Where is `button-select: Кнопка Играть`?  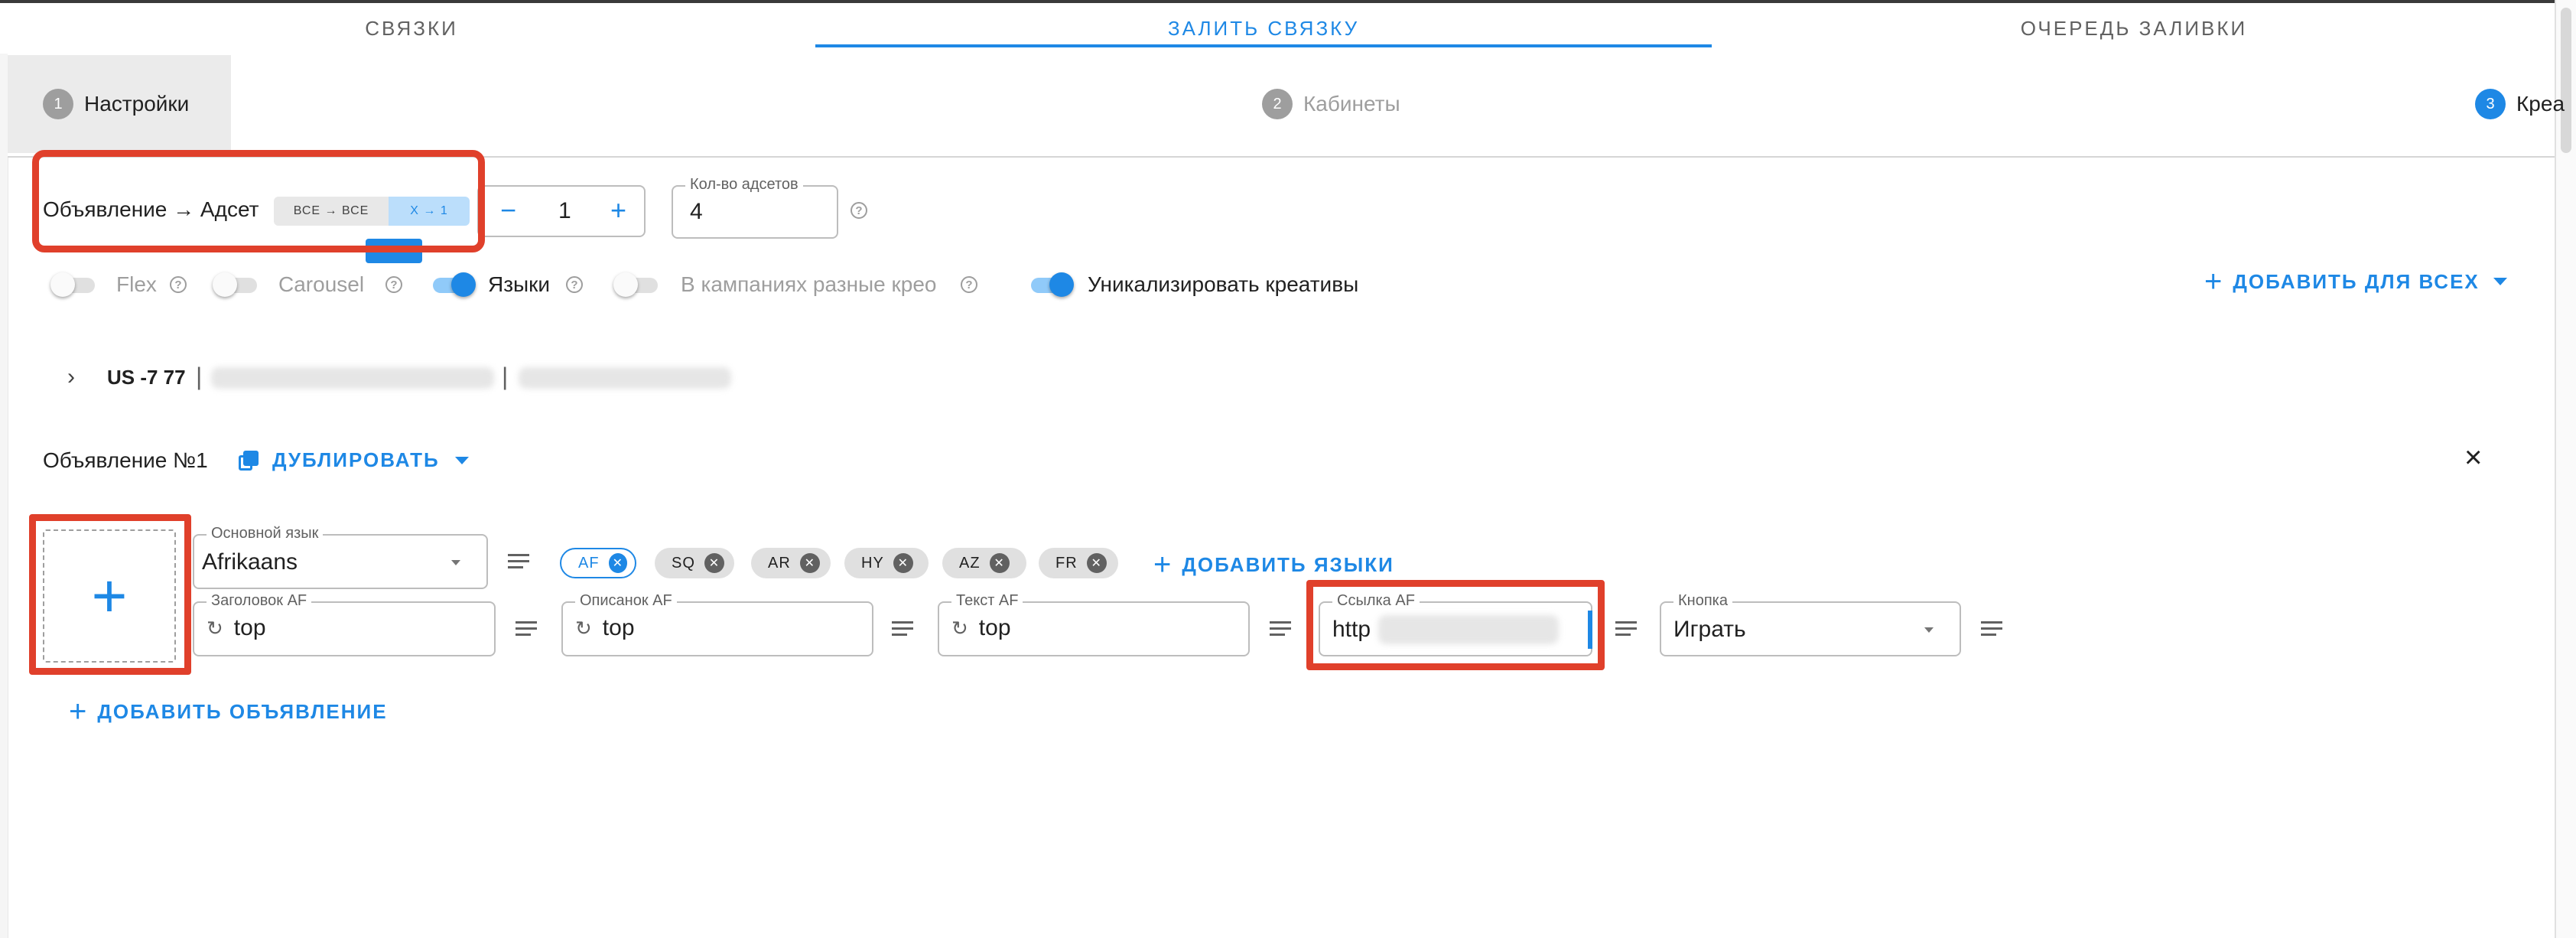
button-select: Кнопка Играть is located at coordinates (1810, 624).